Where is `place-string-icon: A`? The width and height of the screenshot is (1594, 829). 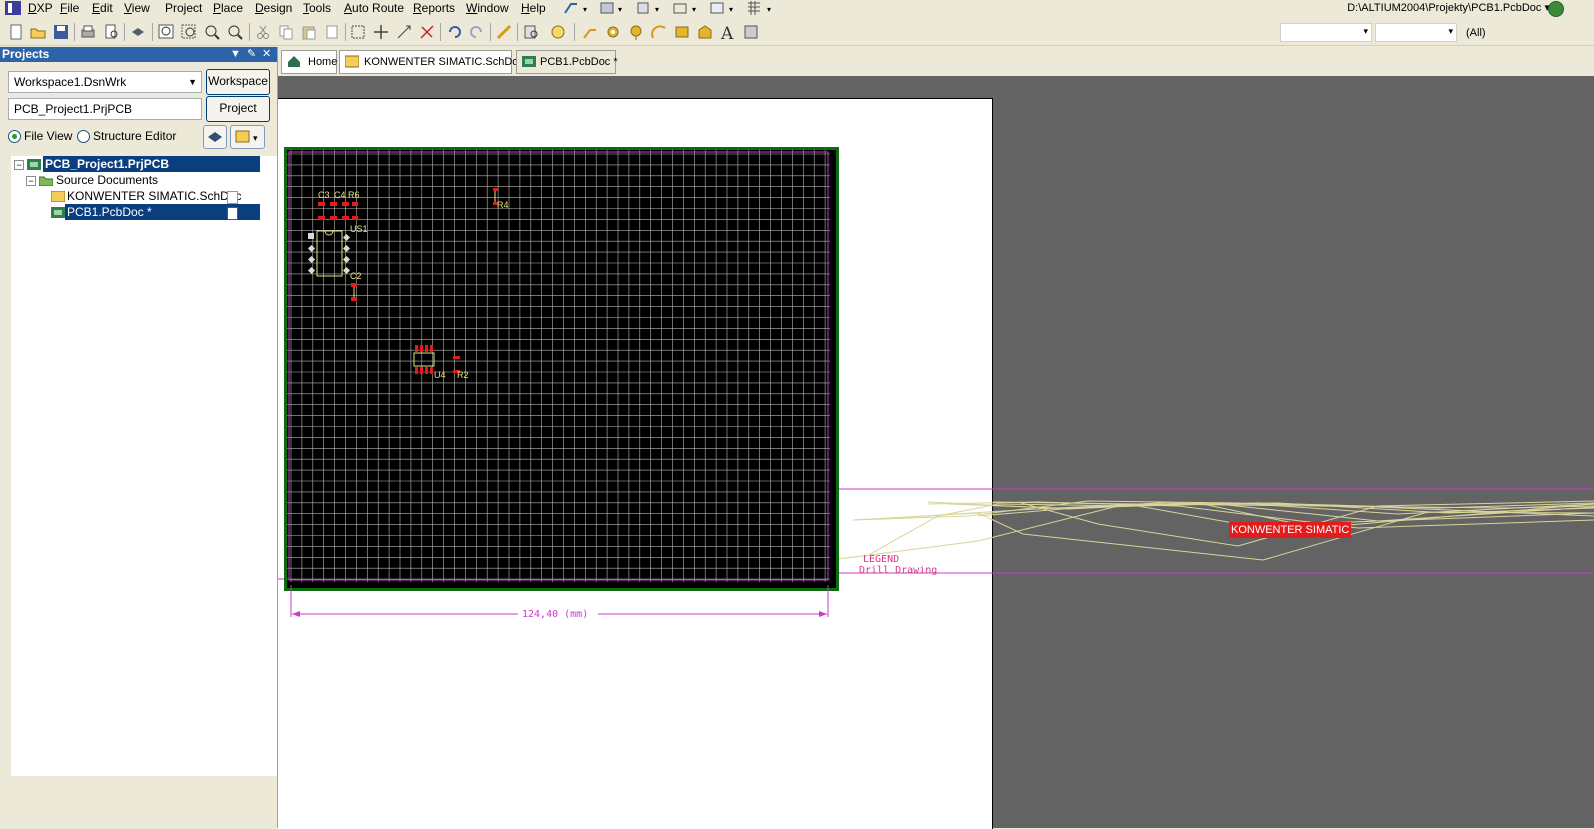
place-string-icon: A is located at coordinates (728, 32).